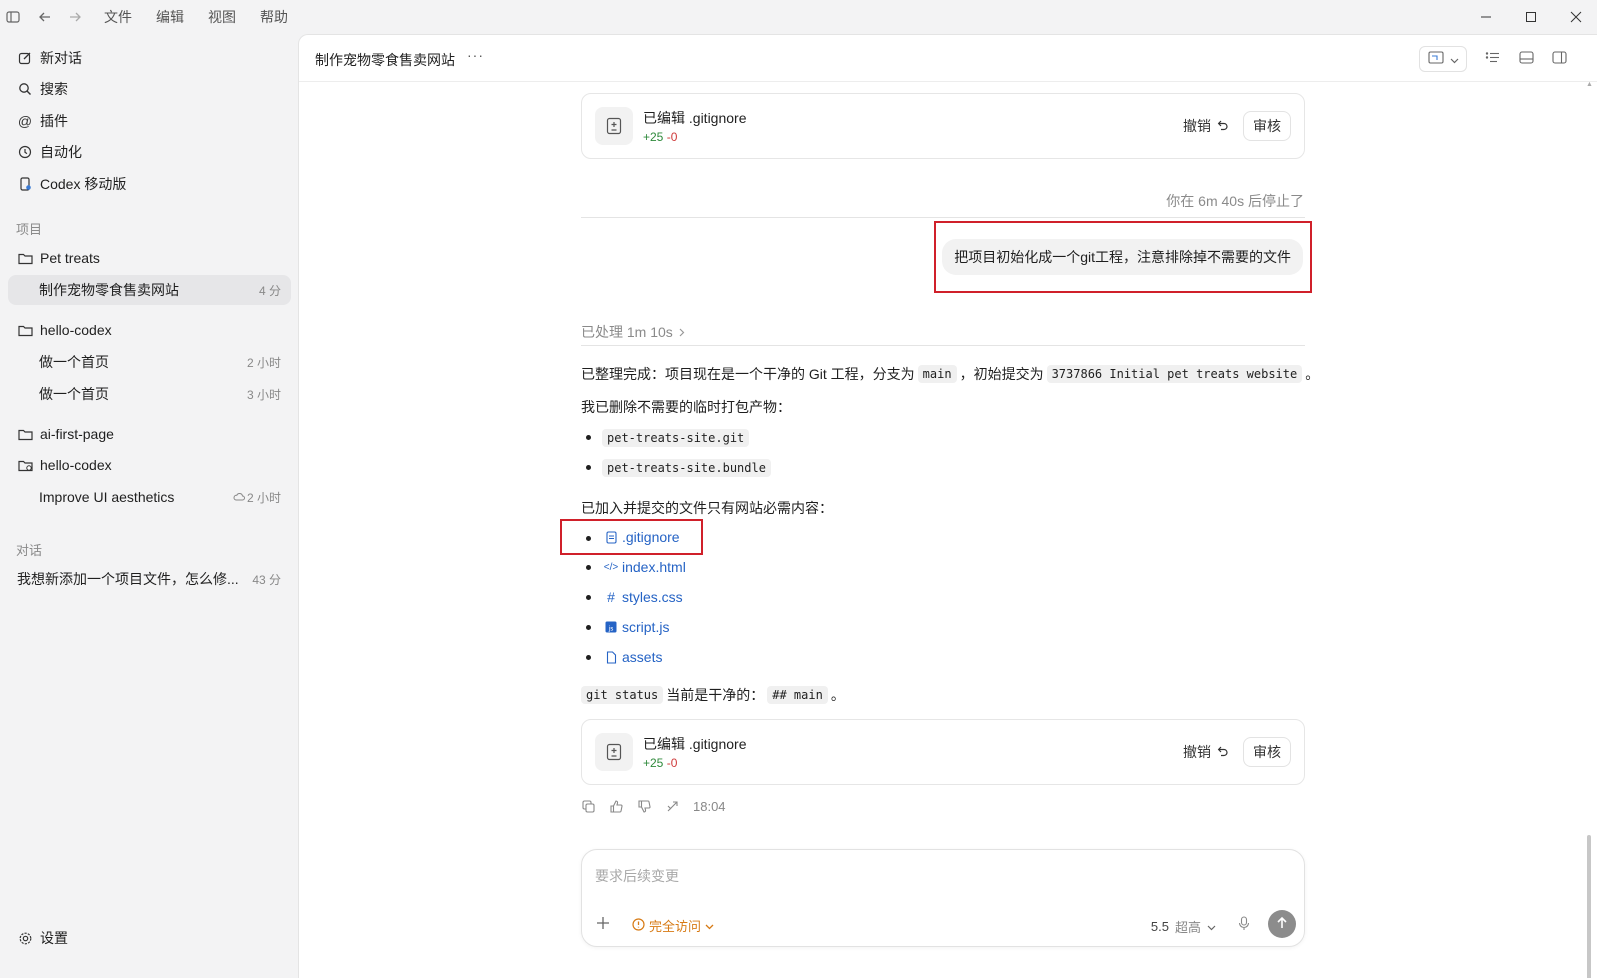 This screenshot has width=1597, height=978. I want to click on forward-arrow-icon, so click(75, 17).